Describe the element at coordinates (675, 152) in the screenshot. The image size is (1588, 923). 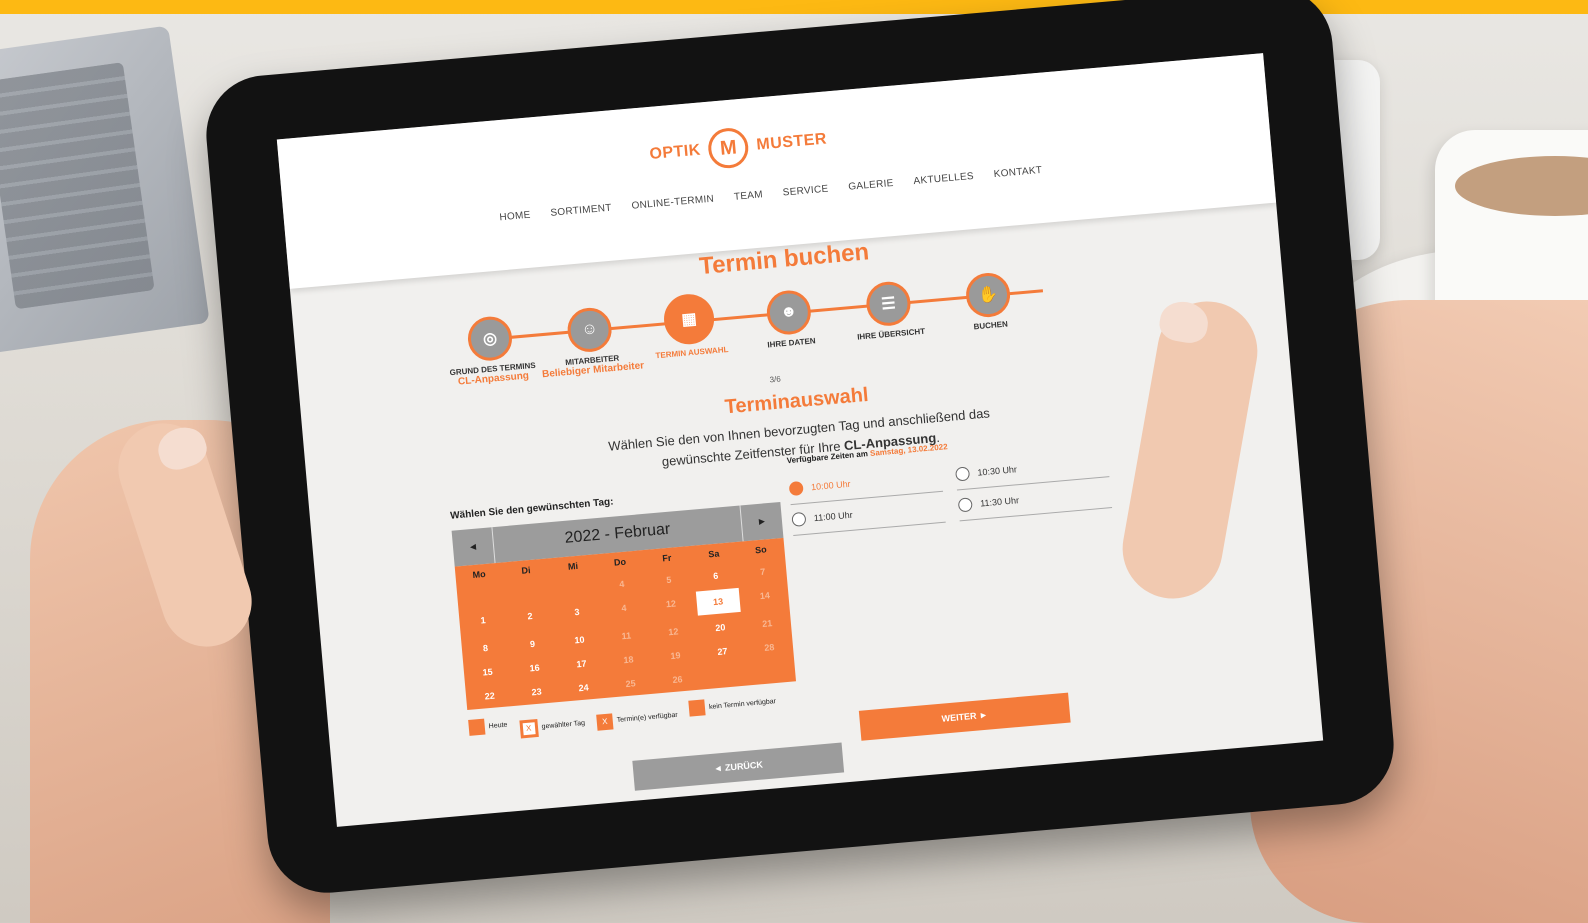
I see `logo-text-left: OPTIK` at that location.